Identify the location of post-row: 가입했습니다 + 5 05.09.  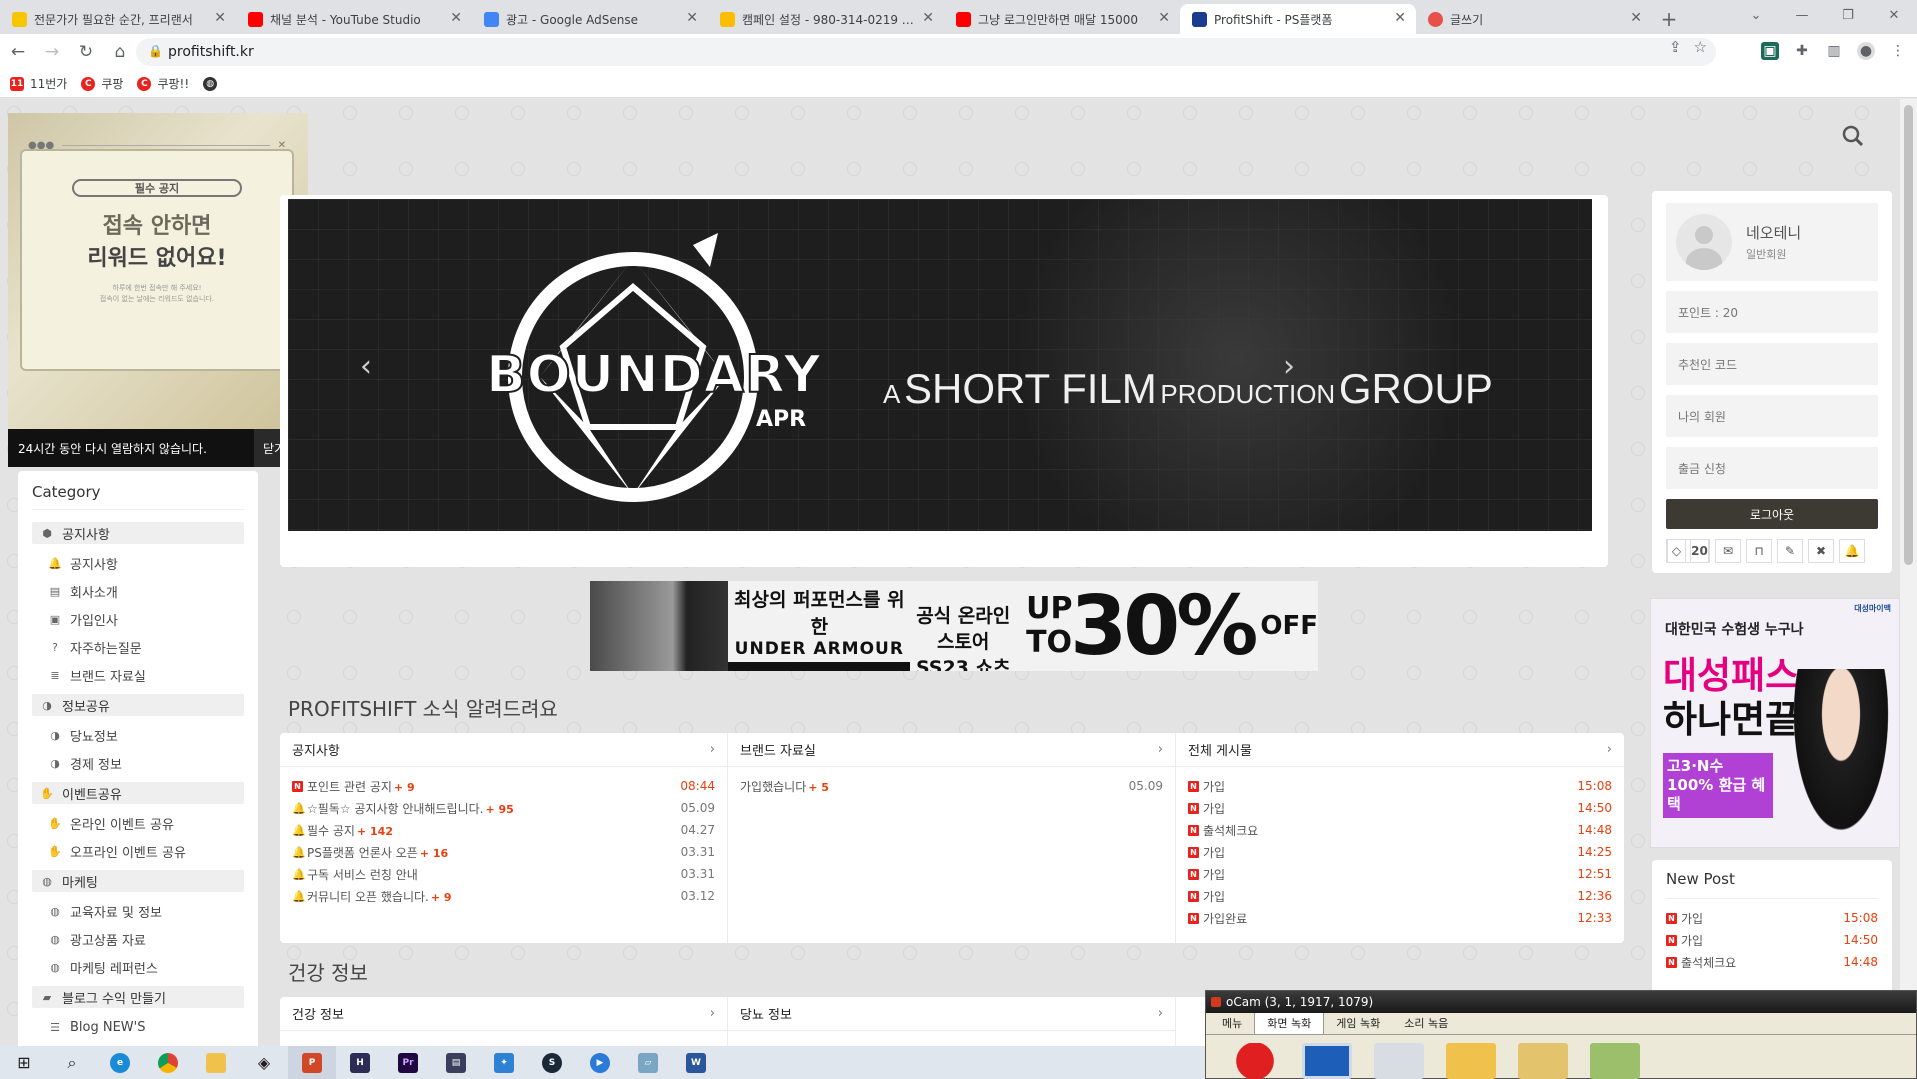
(951, 786).